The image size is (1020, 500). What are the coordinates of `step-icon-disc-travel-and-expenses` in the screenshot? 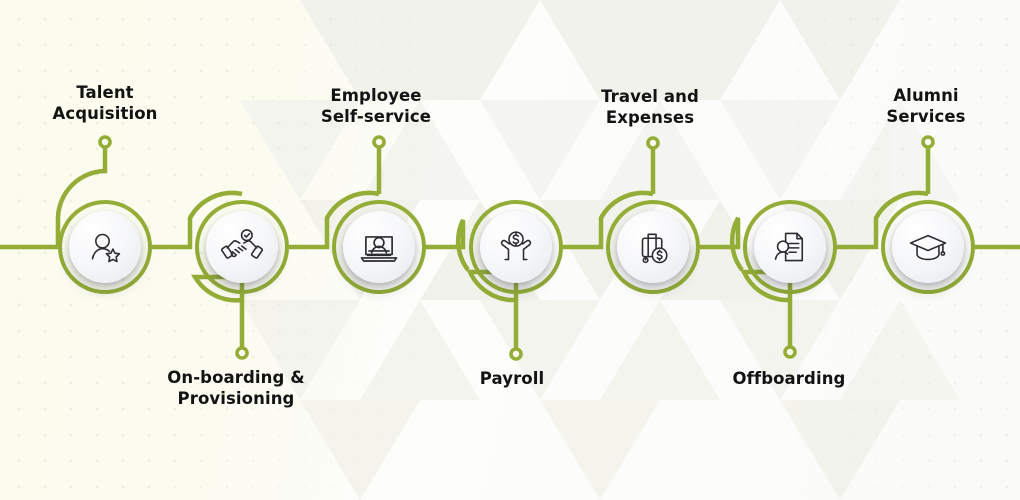 It's located at (653, 247).